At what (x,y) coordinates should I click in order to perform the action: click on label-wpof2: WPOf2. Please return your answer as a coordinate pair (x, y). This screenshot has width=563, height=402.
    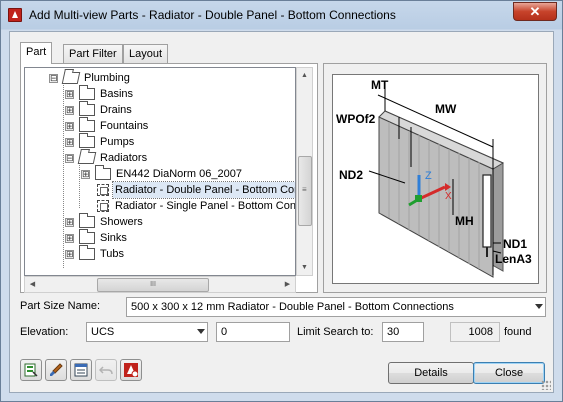
    Looking at the image, I should click on (356, 119).